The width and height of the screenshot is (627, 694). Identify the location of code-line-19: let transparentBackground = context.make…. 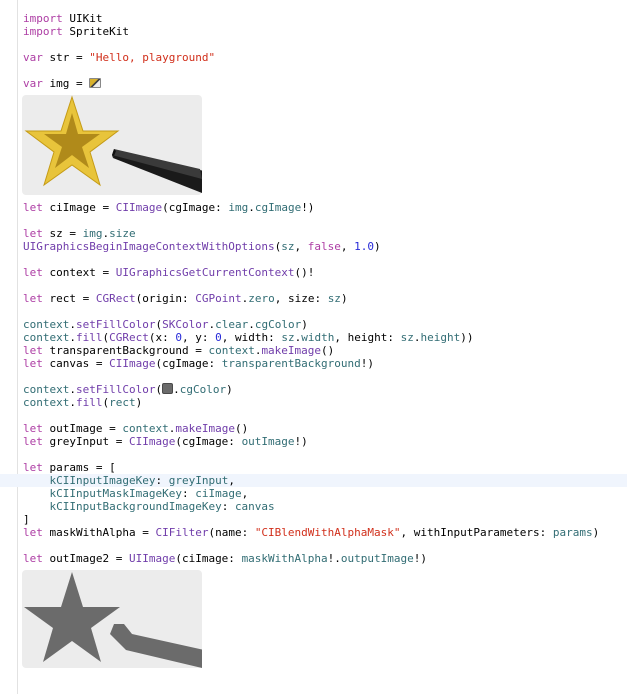
(313, 350).